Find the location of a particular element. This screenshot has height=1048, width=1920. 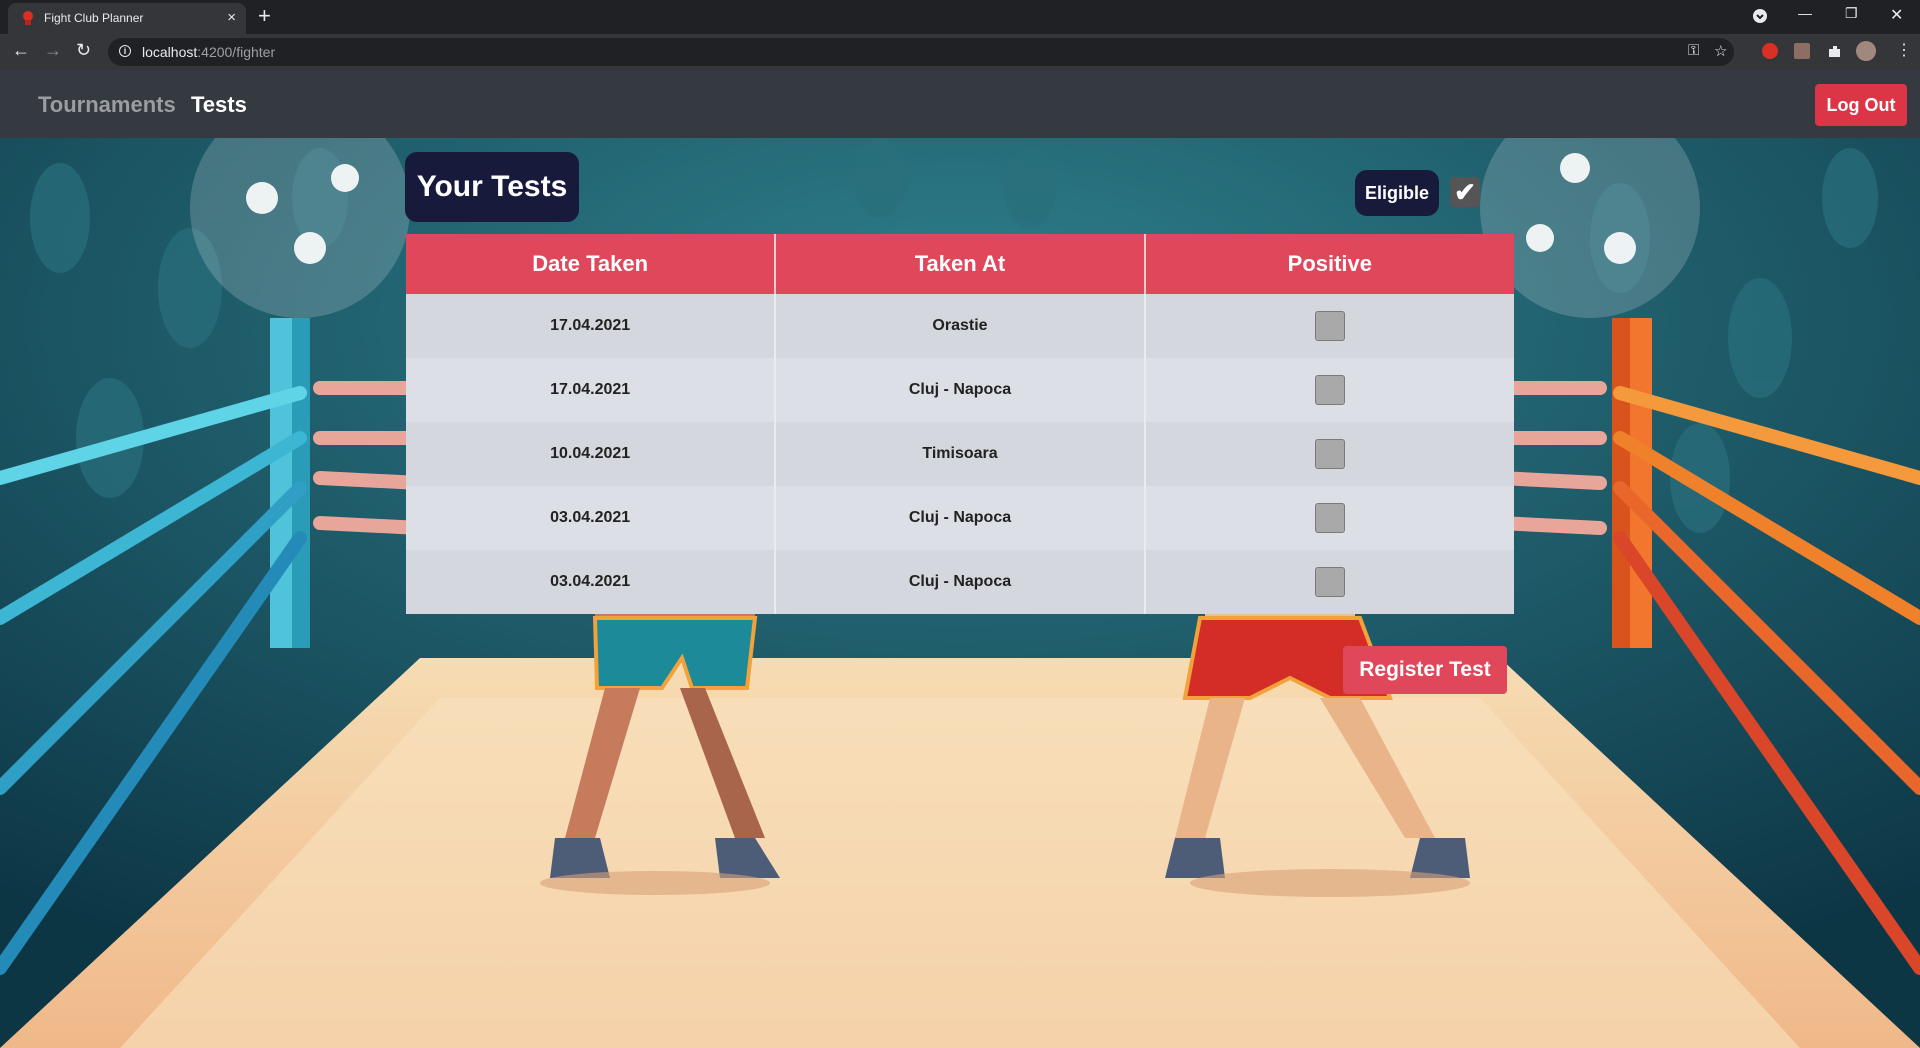

table-row: 10.04.2021 Timisoara is located at coordinates (960, 454).